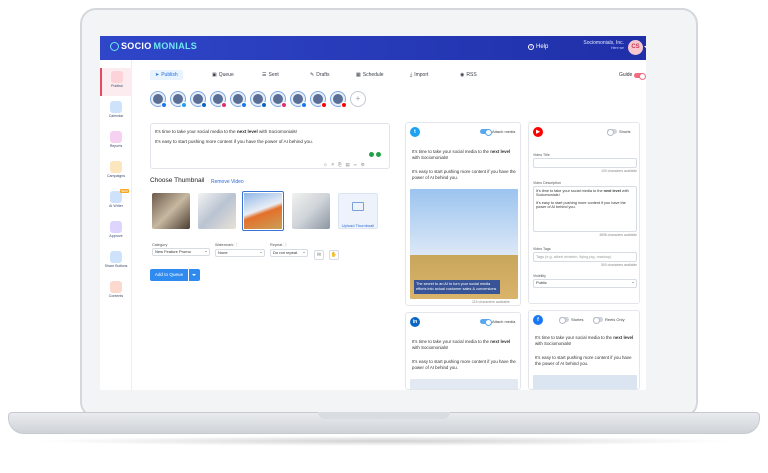 This screenshot has height=473, width=768. I want to click on video-description-count: 4898 characters available, so click(618, 235).